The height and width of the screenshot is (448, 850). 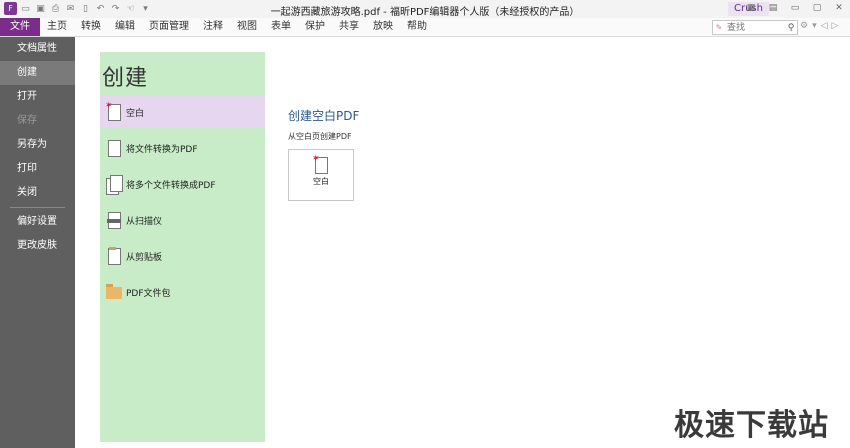 What do you see at coordinates (281, 27) in the screenshot?
I see `tab-form: 表单` at bounding box center [281, 27].